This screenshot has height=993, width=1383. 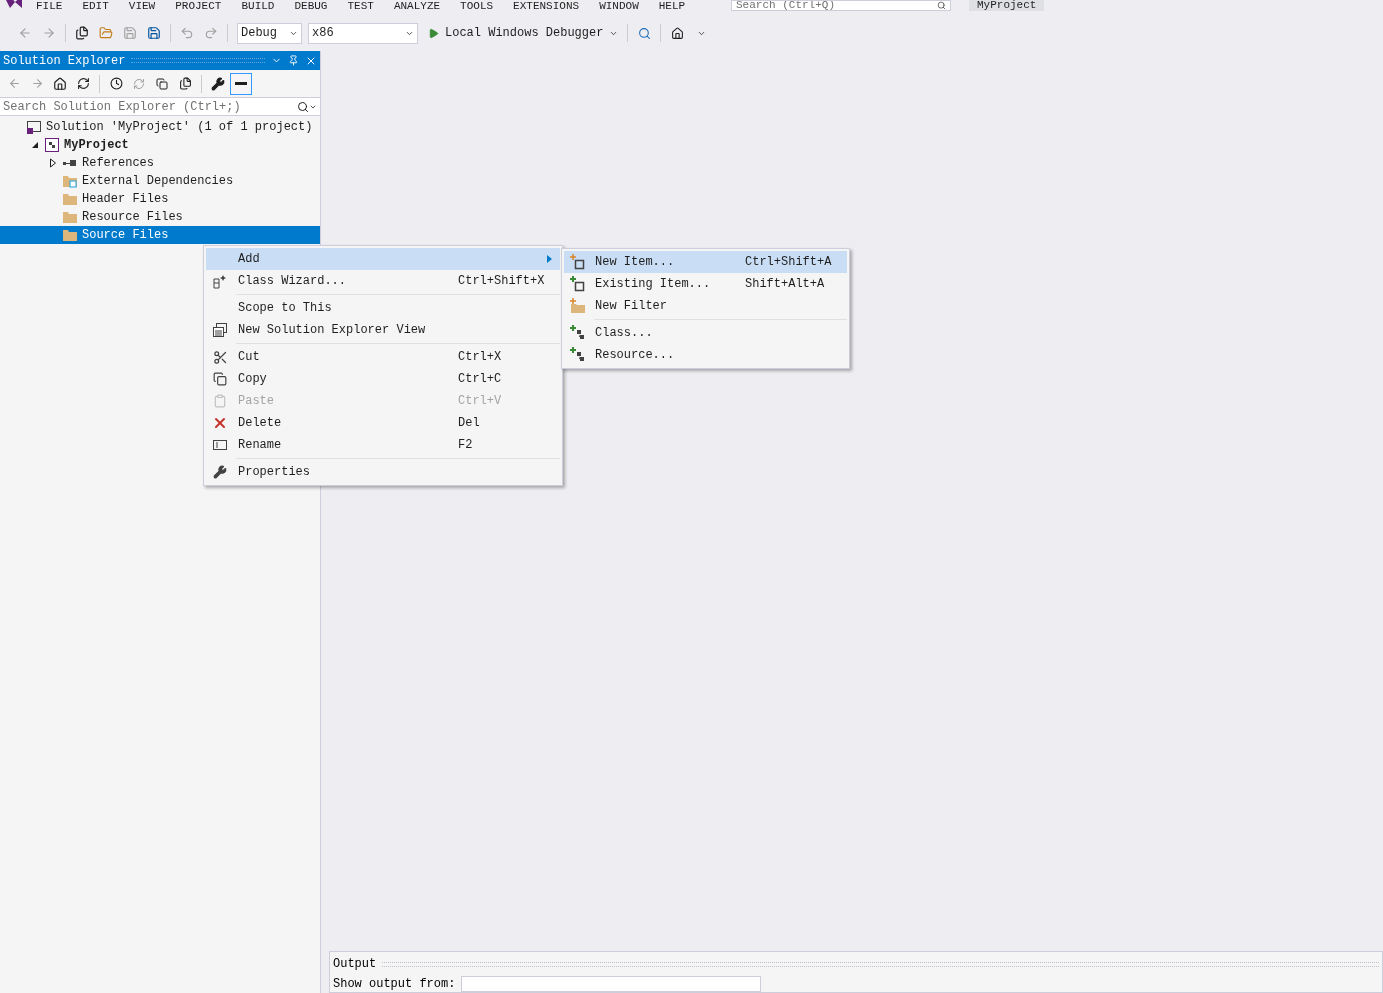 I want to click on menu-item-label: New Filter, so click(x=631, y=306).